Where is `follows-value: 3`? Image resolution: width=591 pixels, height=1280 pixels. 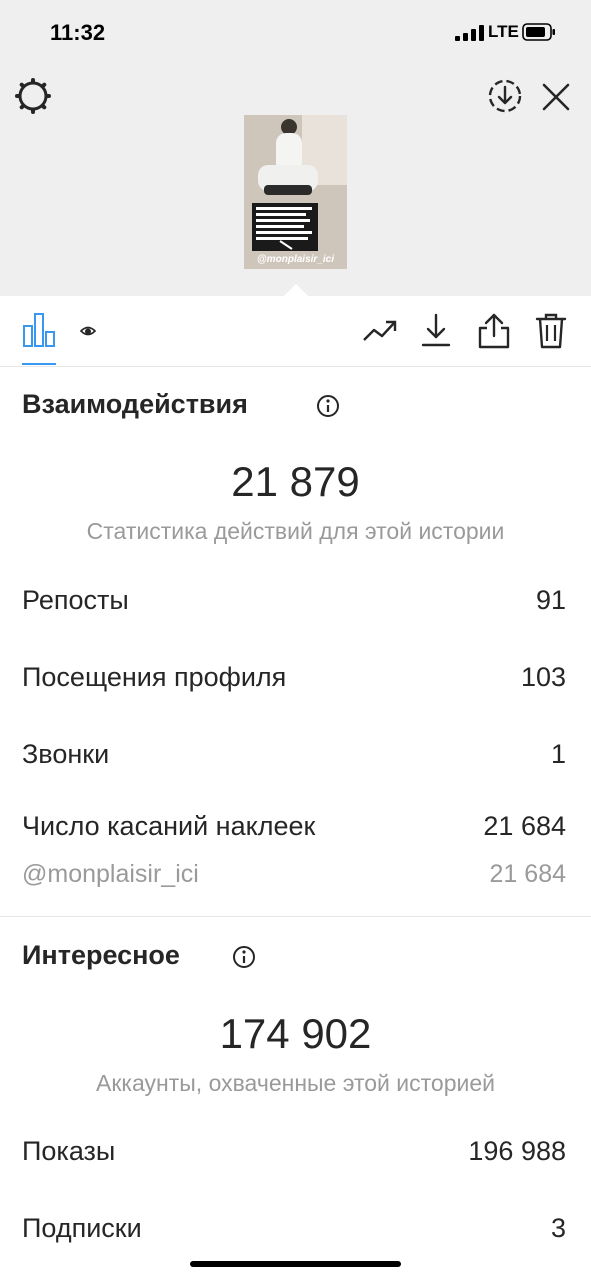 follows-value: 3 is located at coordinates (558, 1228).